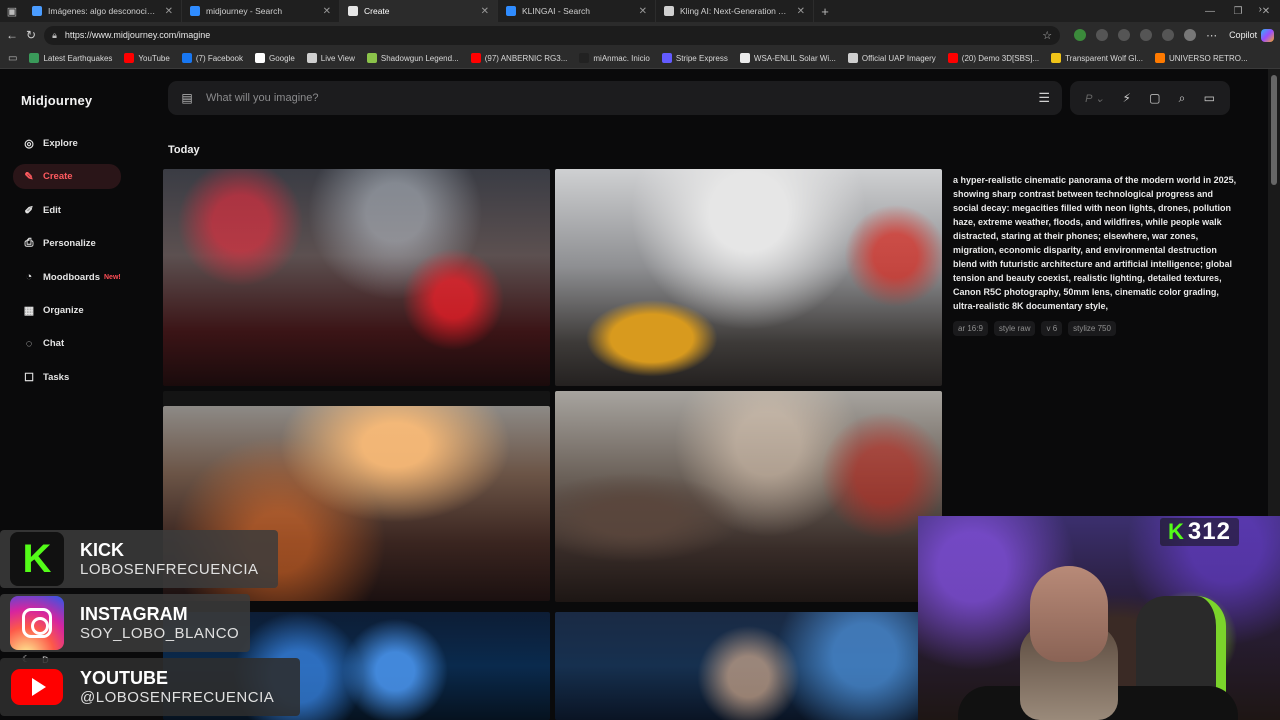  What do you see at coordinates (52, 210) in the screenshot?
I see `nav-label: Edit` at bounding box center [52, 210].